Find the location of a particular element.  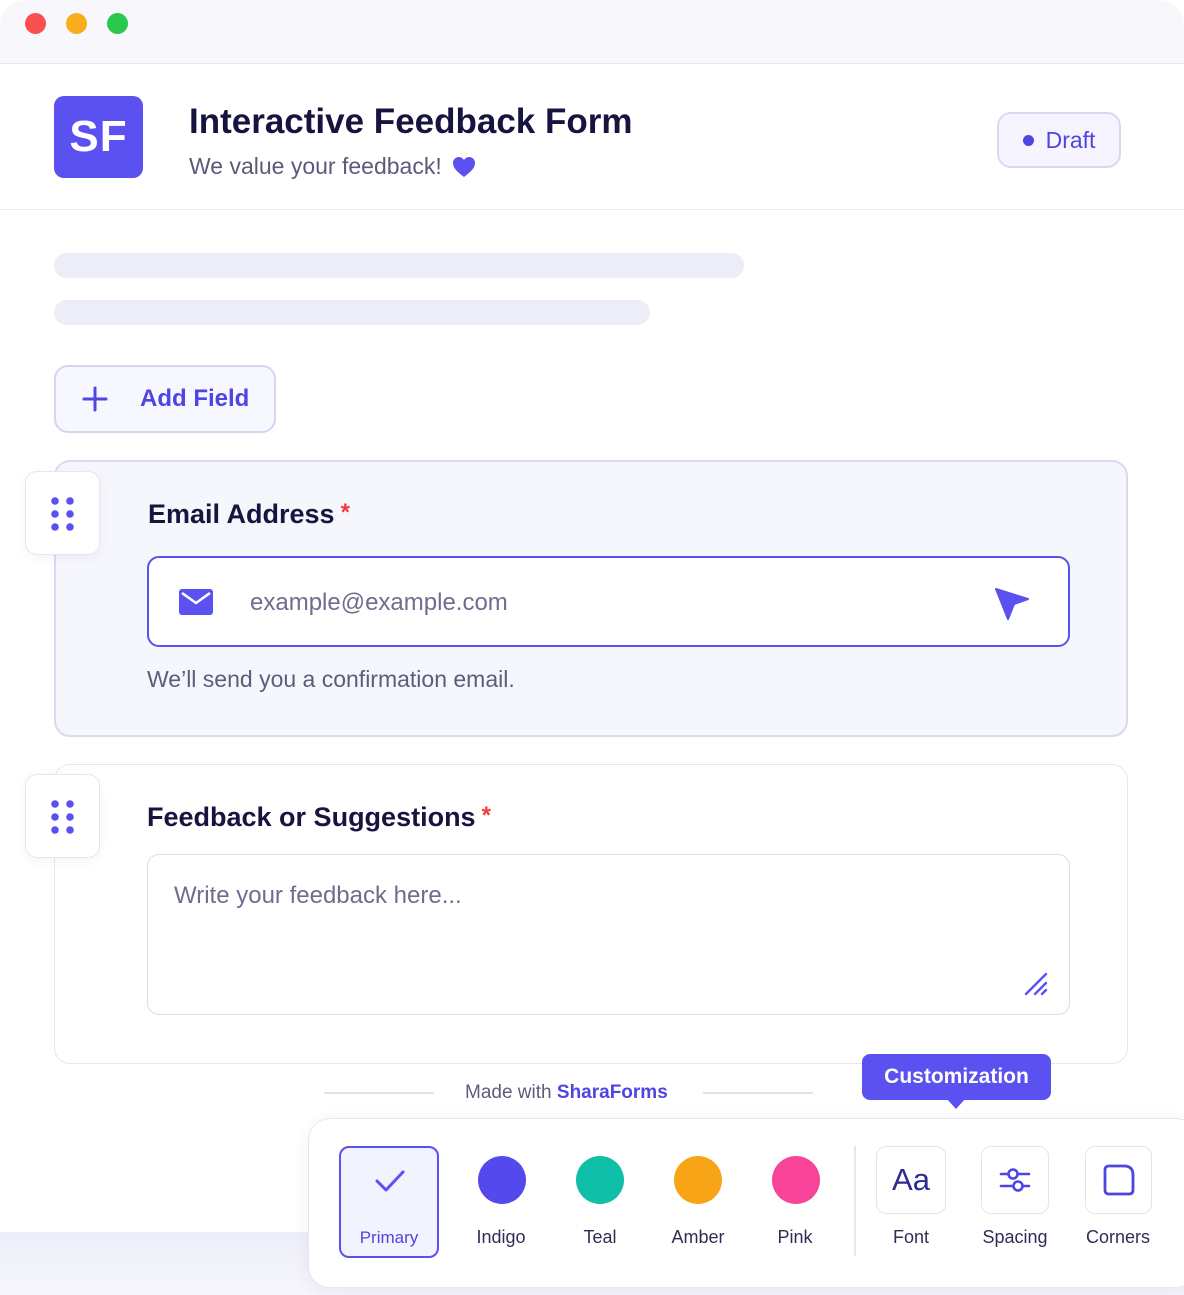

color-label-pink: Pink is located at coordinates (795, 1237).